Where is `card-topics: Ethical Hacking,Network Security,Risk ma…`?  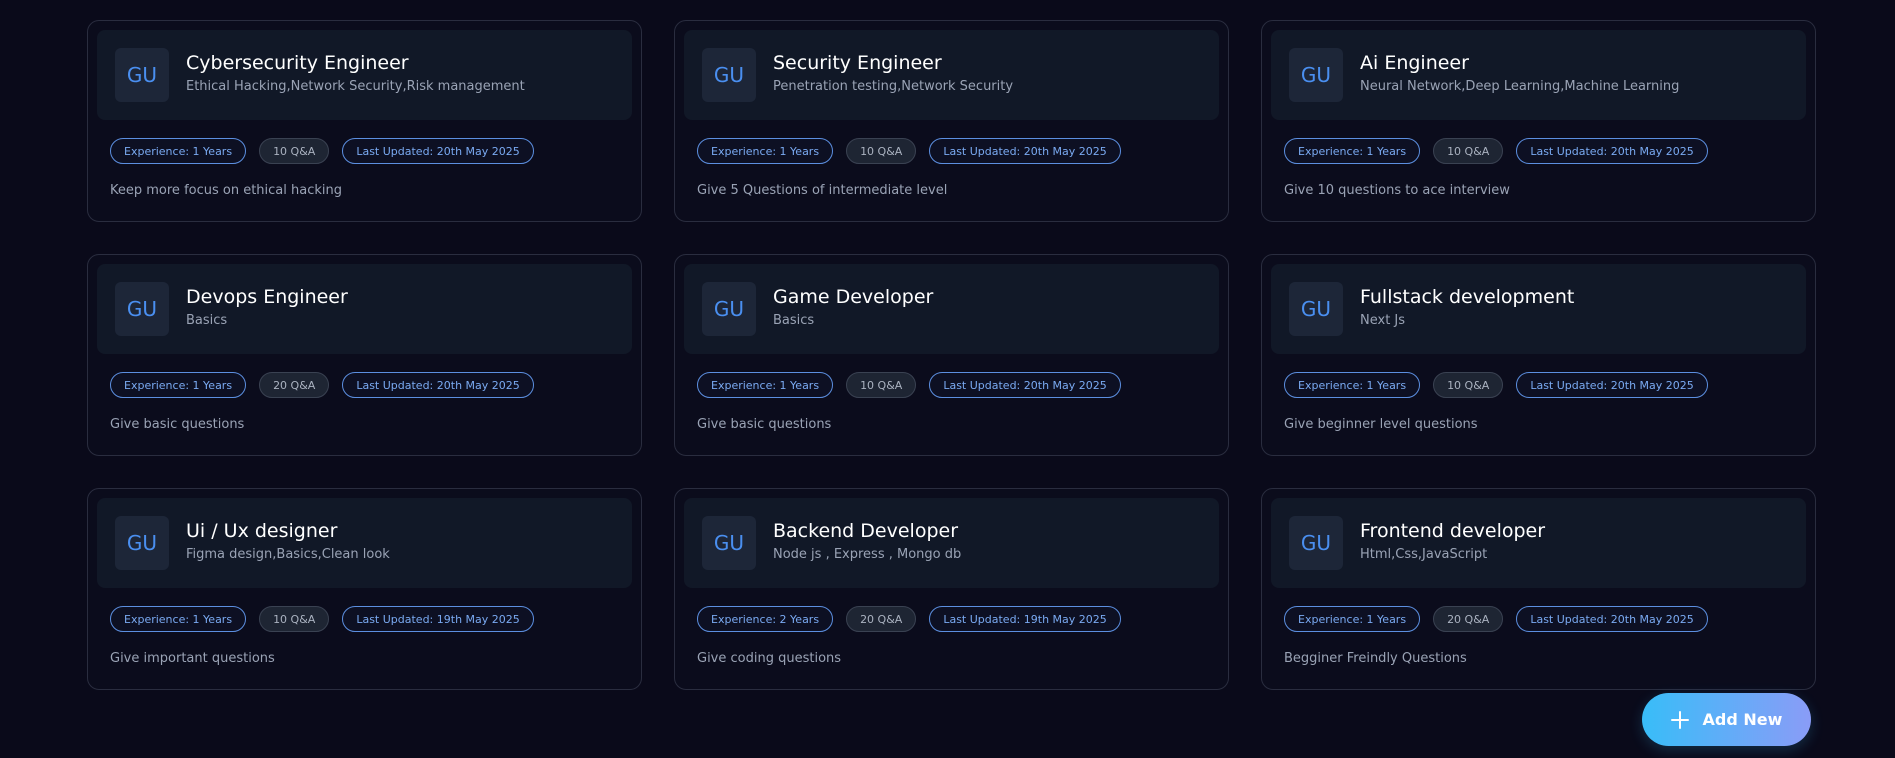 card-topics: Ethical Hacking,Network Security,Risk ma… is located at coordinates (355, 86).